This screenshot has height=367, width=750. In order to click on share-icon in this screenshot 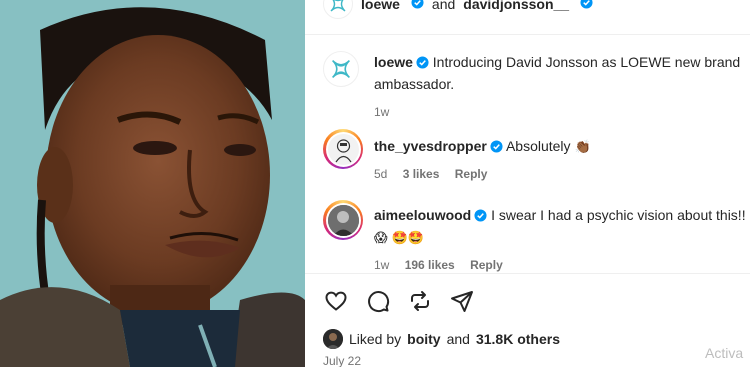, I will do `click(462, 301)`.